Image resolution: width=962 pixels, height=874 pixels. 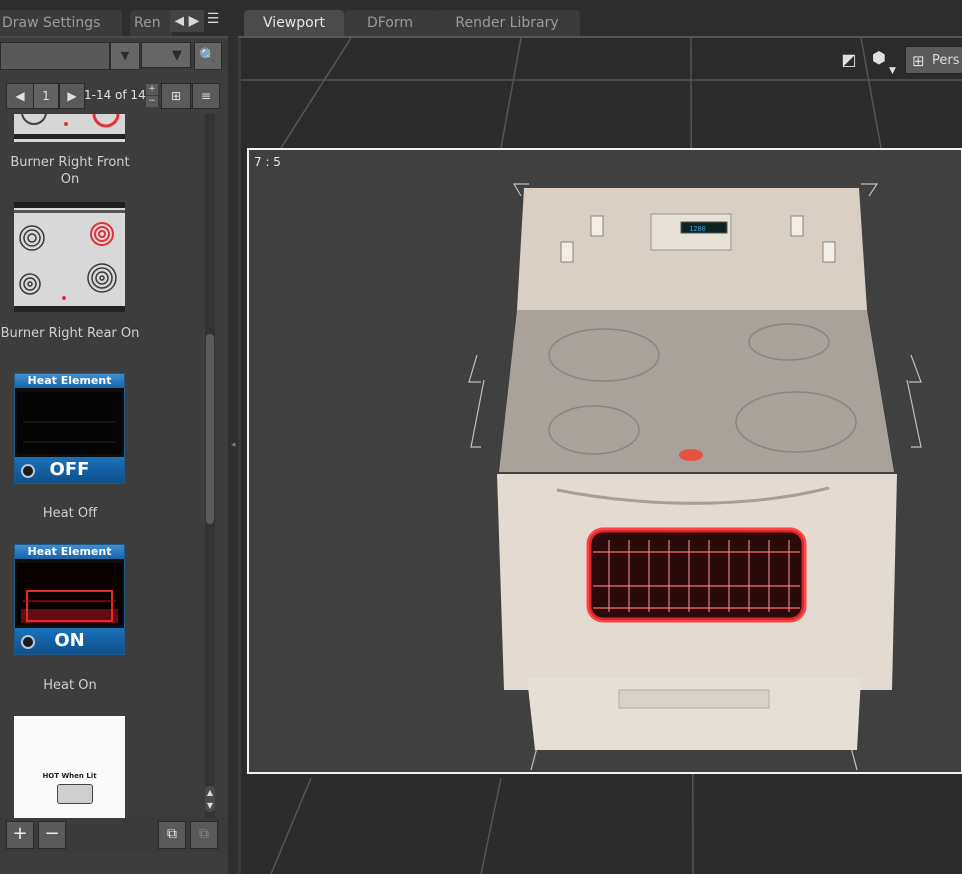 I want to click on view-camera-label: Pers, so click(x=946, y=60).